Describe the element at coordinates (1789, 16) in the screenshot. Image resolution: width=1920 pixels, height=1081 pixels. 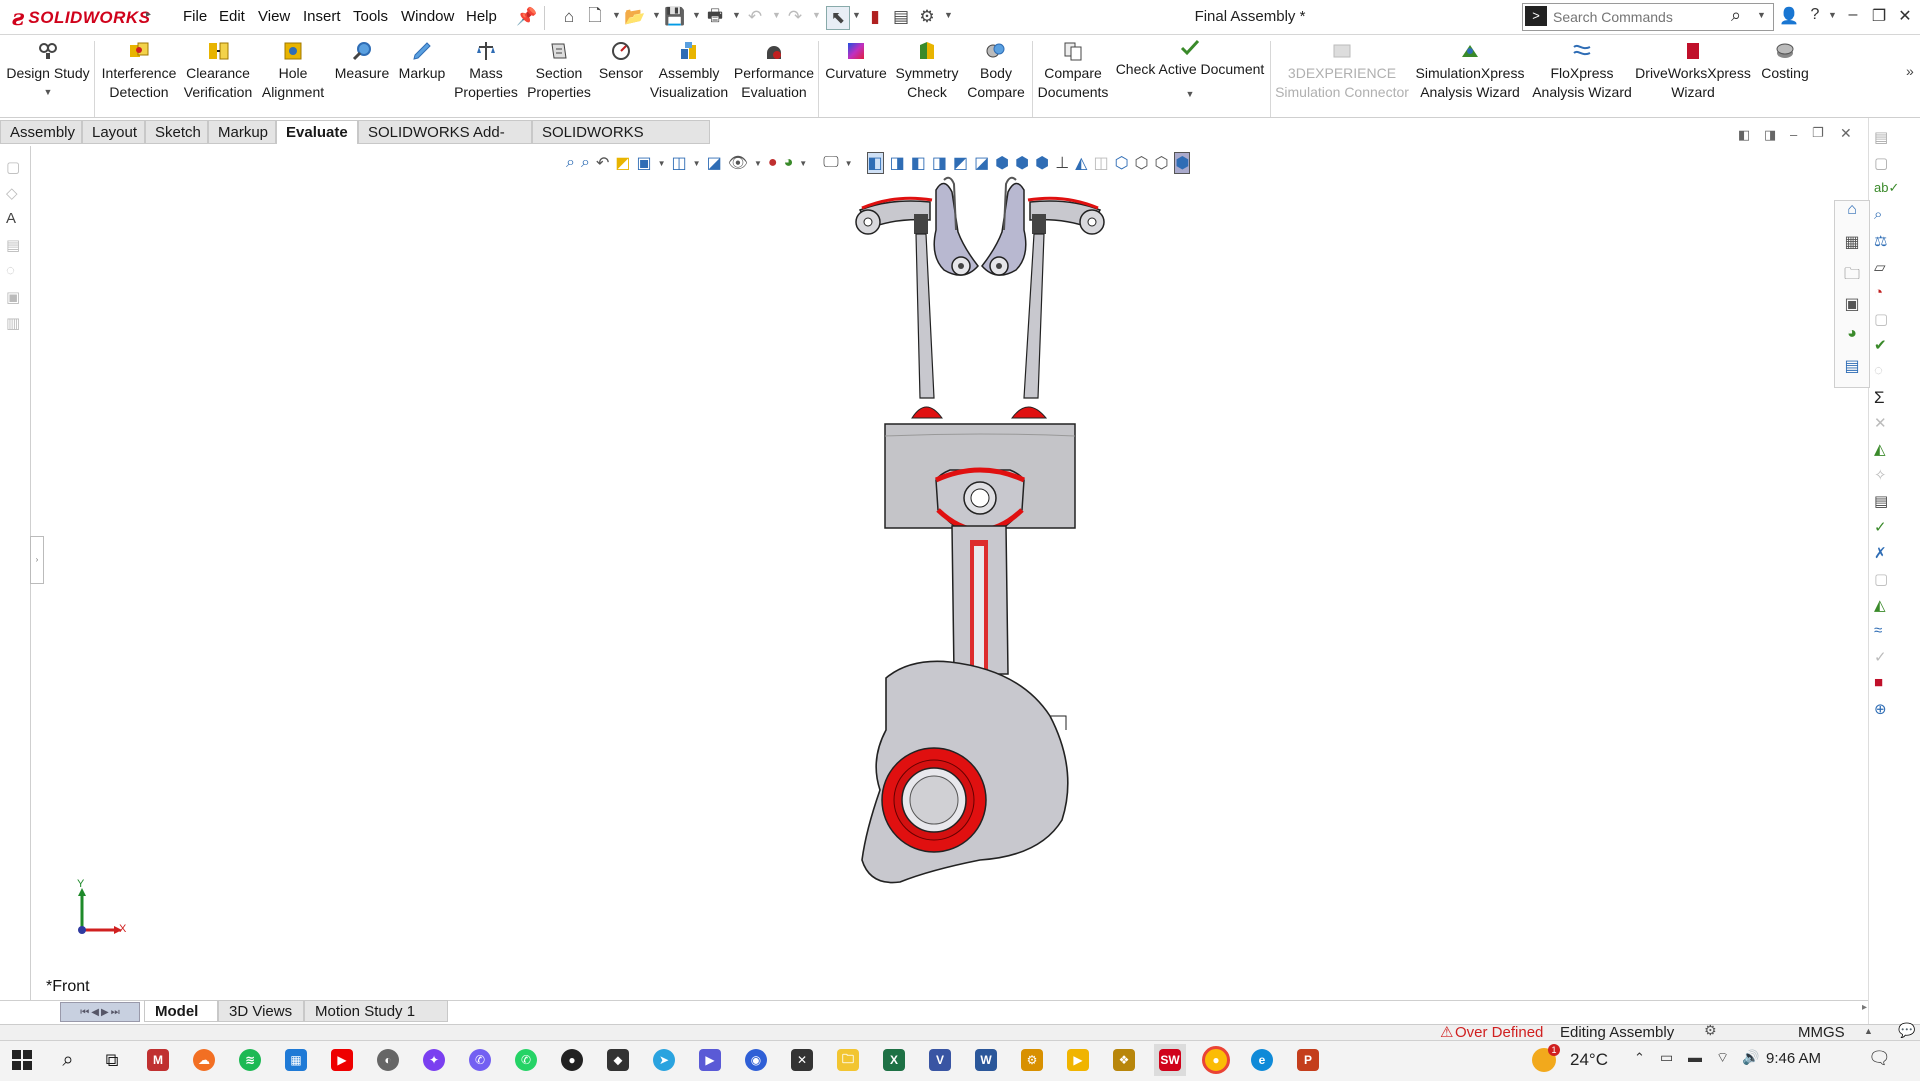
I see `user-icon: 👤` at that location.